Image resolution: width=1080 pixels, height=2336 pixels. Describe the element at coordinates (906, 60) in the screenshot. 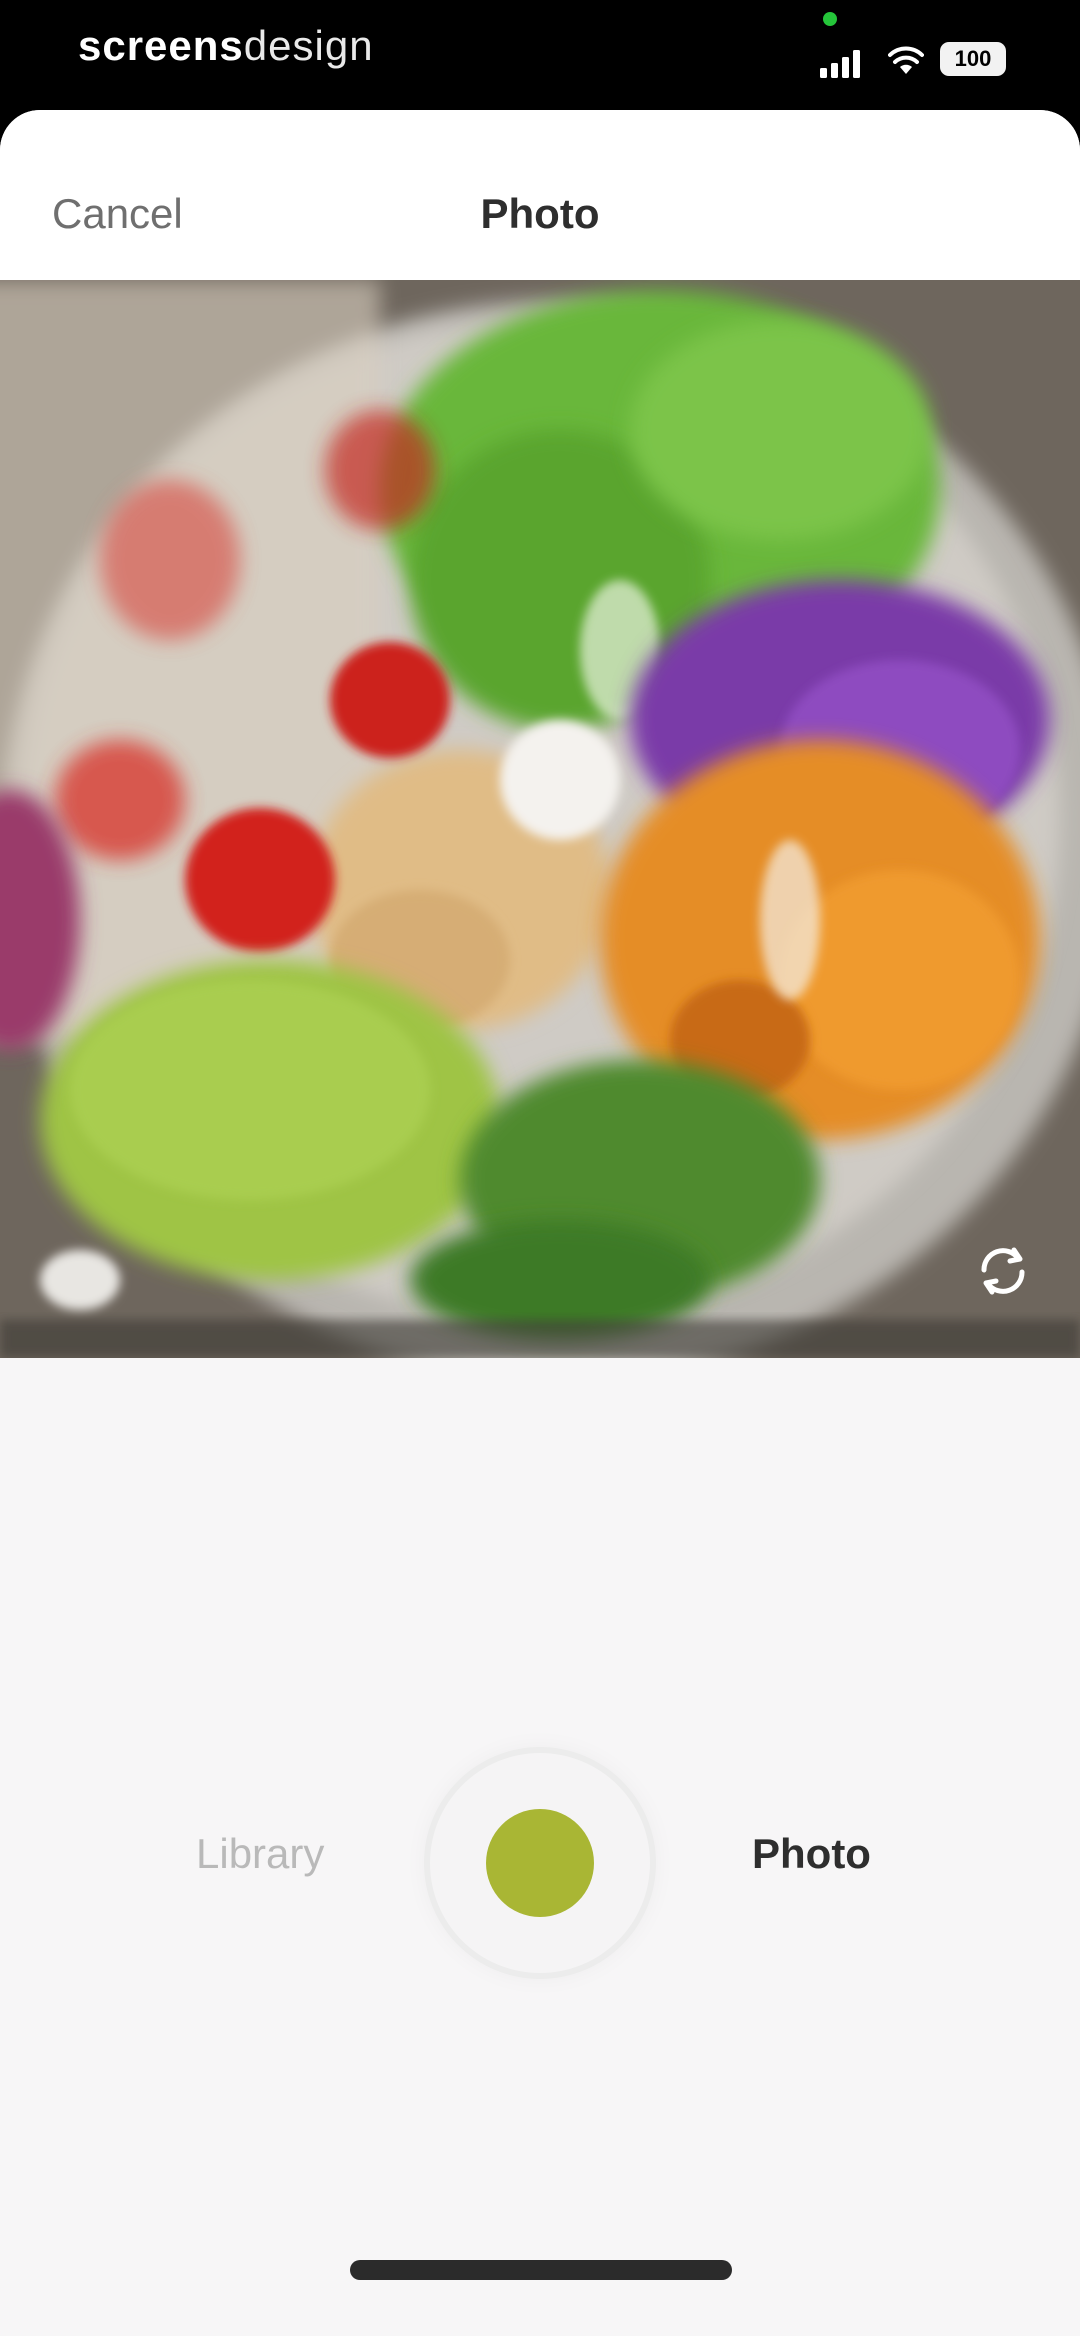

I see `wifi-icon` at that location.